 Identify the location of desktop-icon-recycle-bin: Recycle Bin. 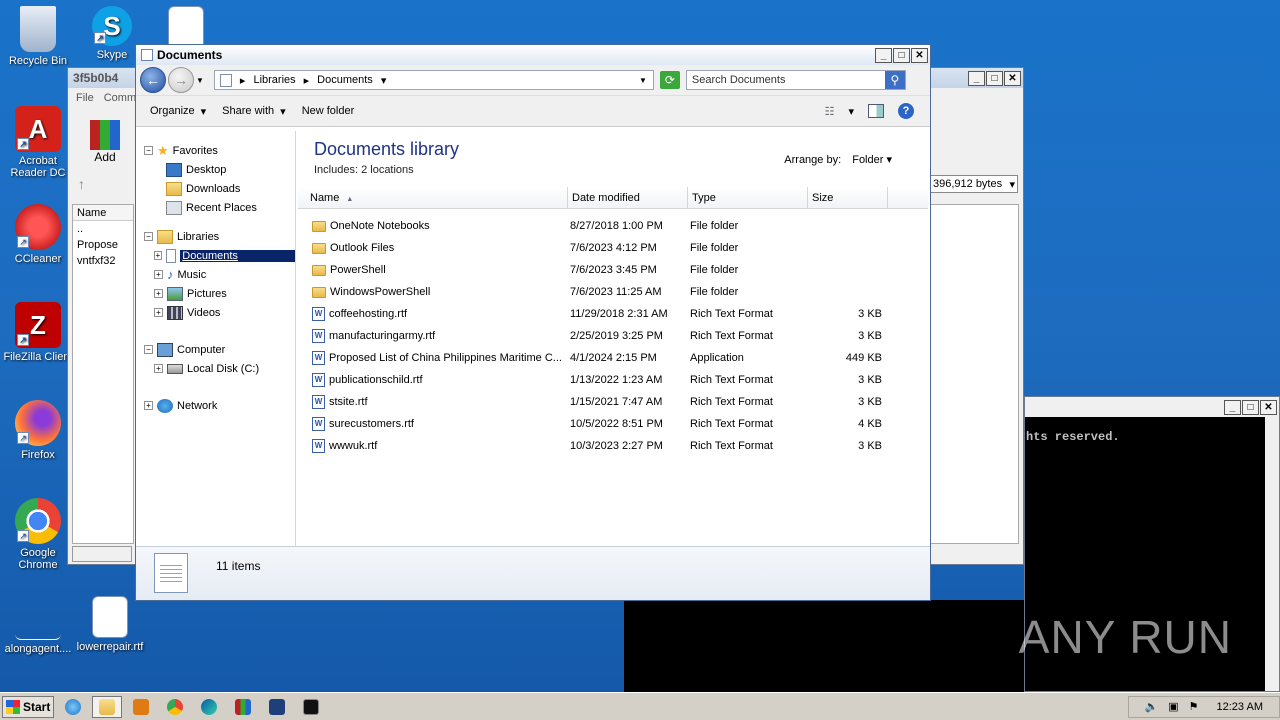
(38, 36).